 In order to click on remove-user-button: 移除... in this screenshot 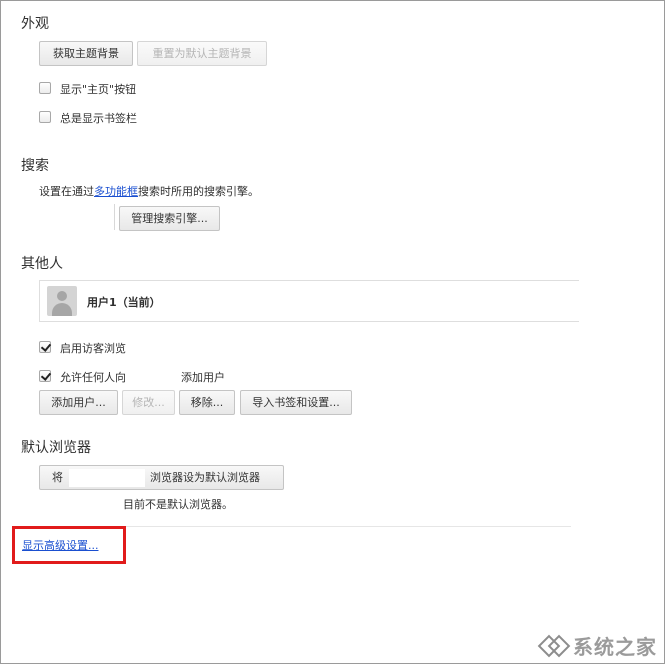, I will do `click(207, 402)`.